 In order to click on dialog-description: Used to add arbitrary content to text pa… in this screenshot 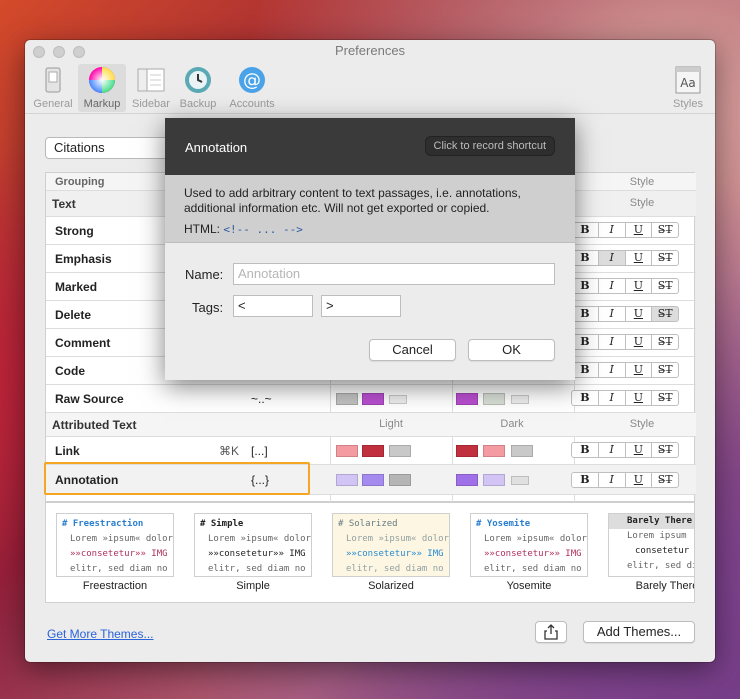, I will do `click(370, 209)`.